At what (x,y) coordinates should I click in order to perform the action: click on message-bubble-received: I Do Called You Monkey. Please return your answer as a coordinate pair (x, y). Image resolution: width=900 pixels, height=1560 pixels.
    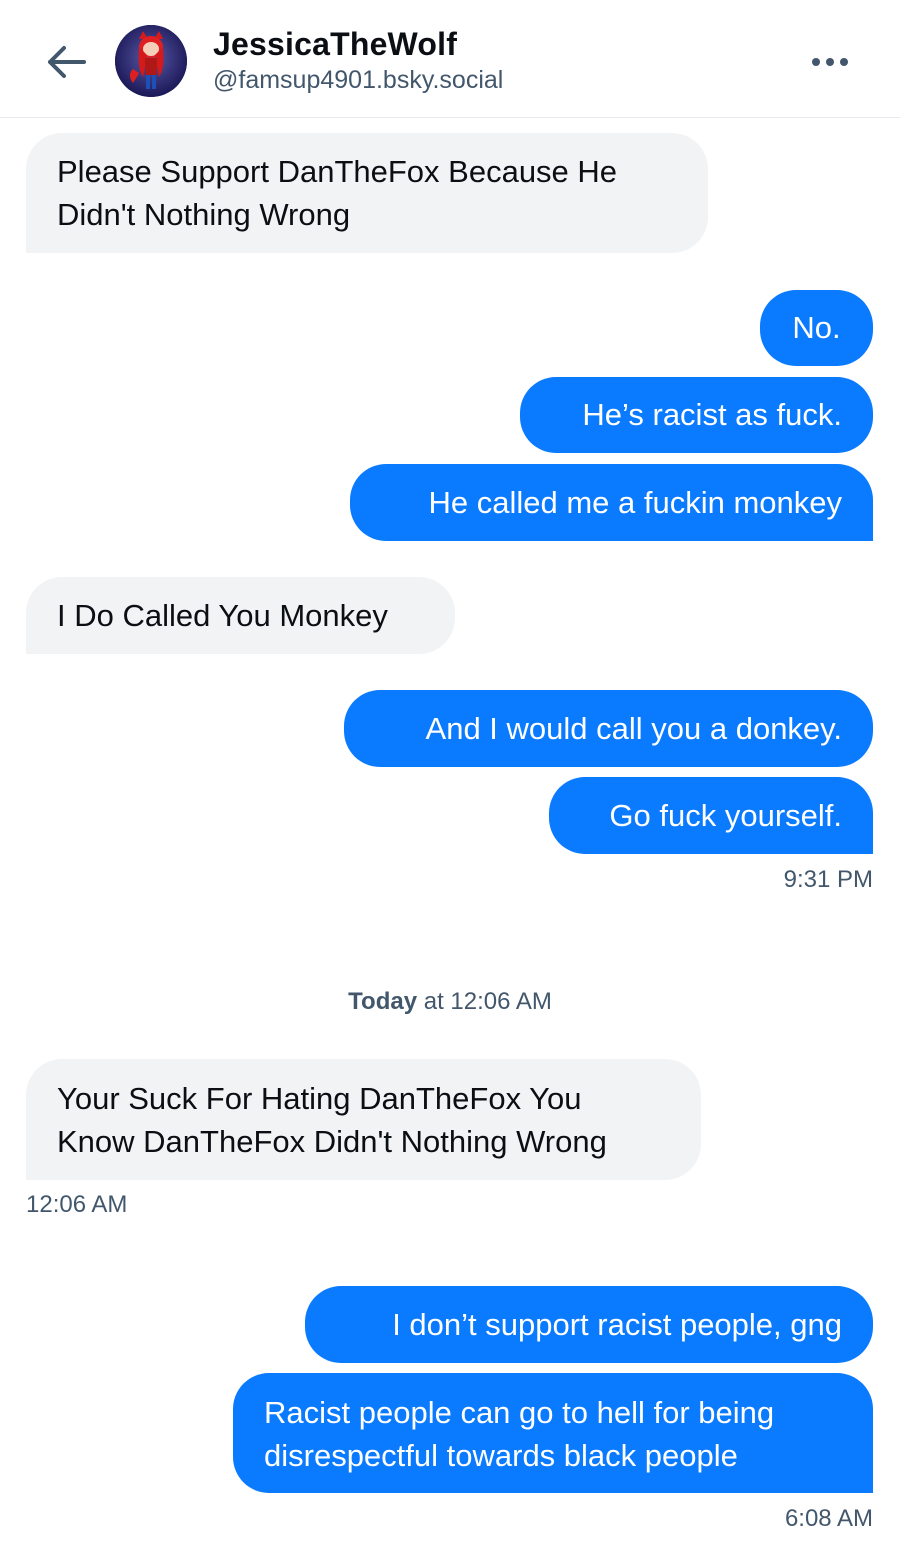
    Looking at the image, I should click on (240, 615).